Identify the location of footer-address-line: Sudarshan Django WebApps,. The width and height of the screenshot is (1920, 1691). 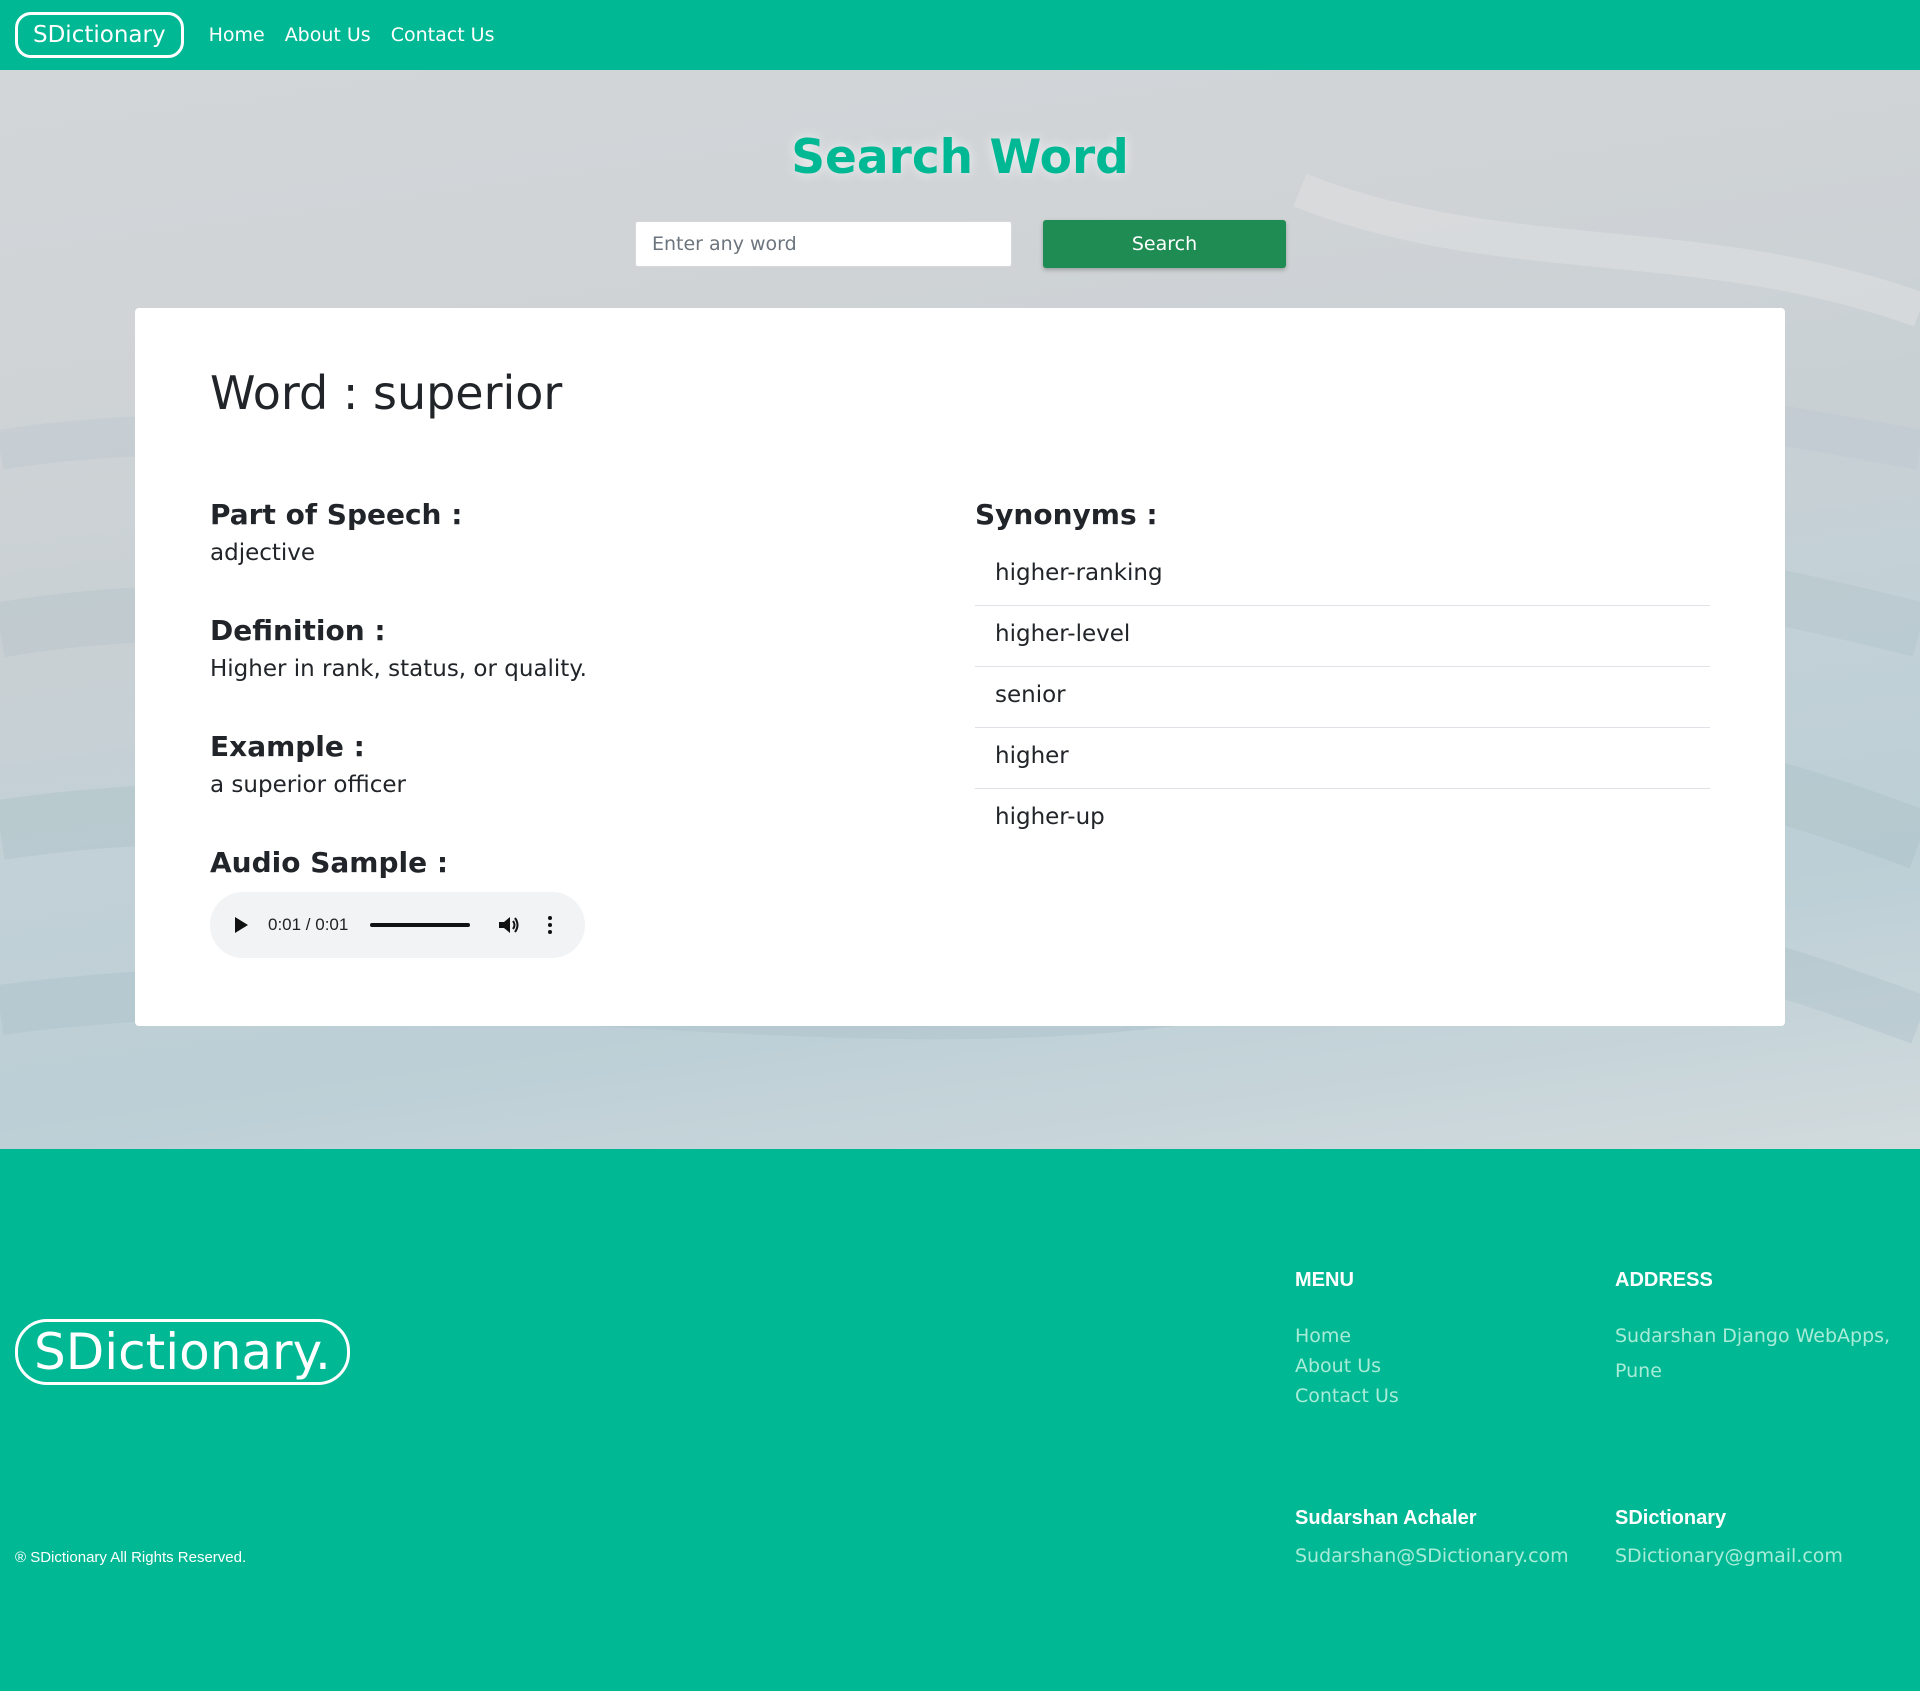
(1753, 1336).